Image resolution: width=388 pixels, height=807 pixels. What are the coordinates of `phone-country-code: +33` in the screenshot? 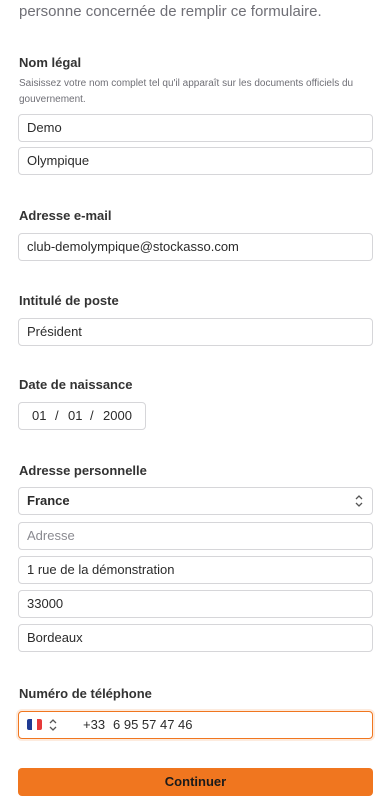 It's located at (94, 724).